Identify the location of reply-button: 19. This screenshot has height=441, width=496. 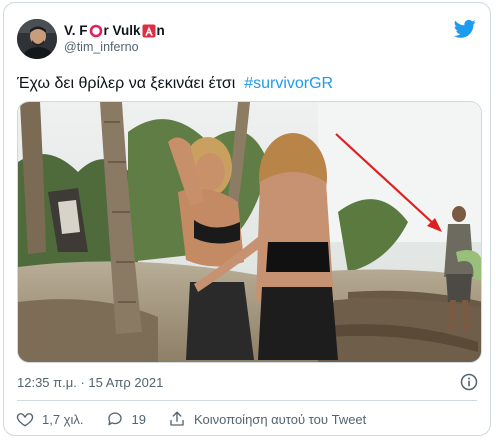
(126, 419).